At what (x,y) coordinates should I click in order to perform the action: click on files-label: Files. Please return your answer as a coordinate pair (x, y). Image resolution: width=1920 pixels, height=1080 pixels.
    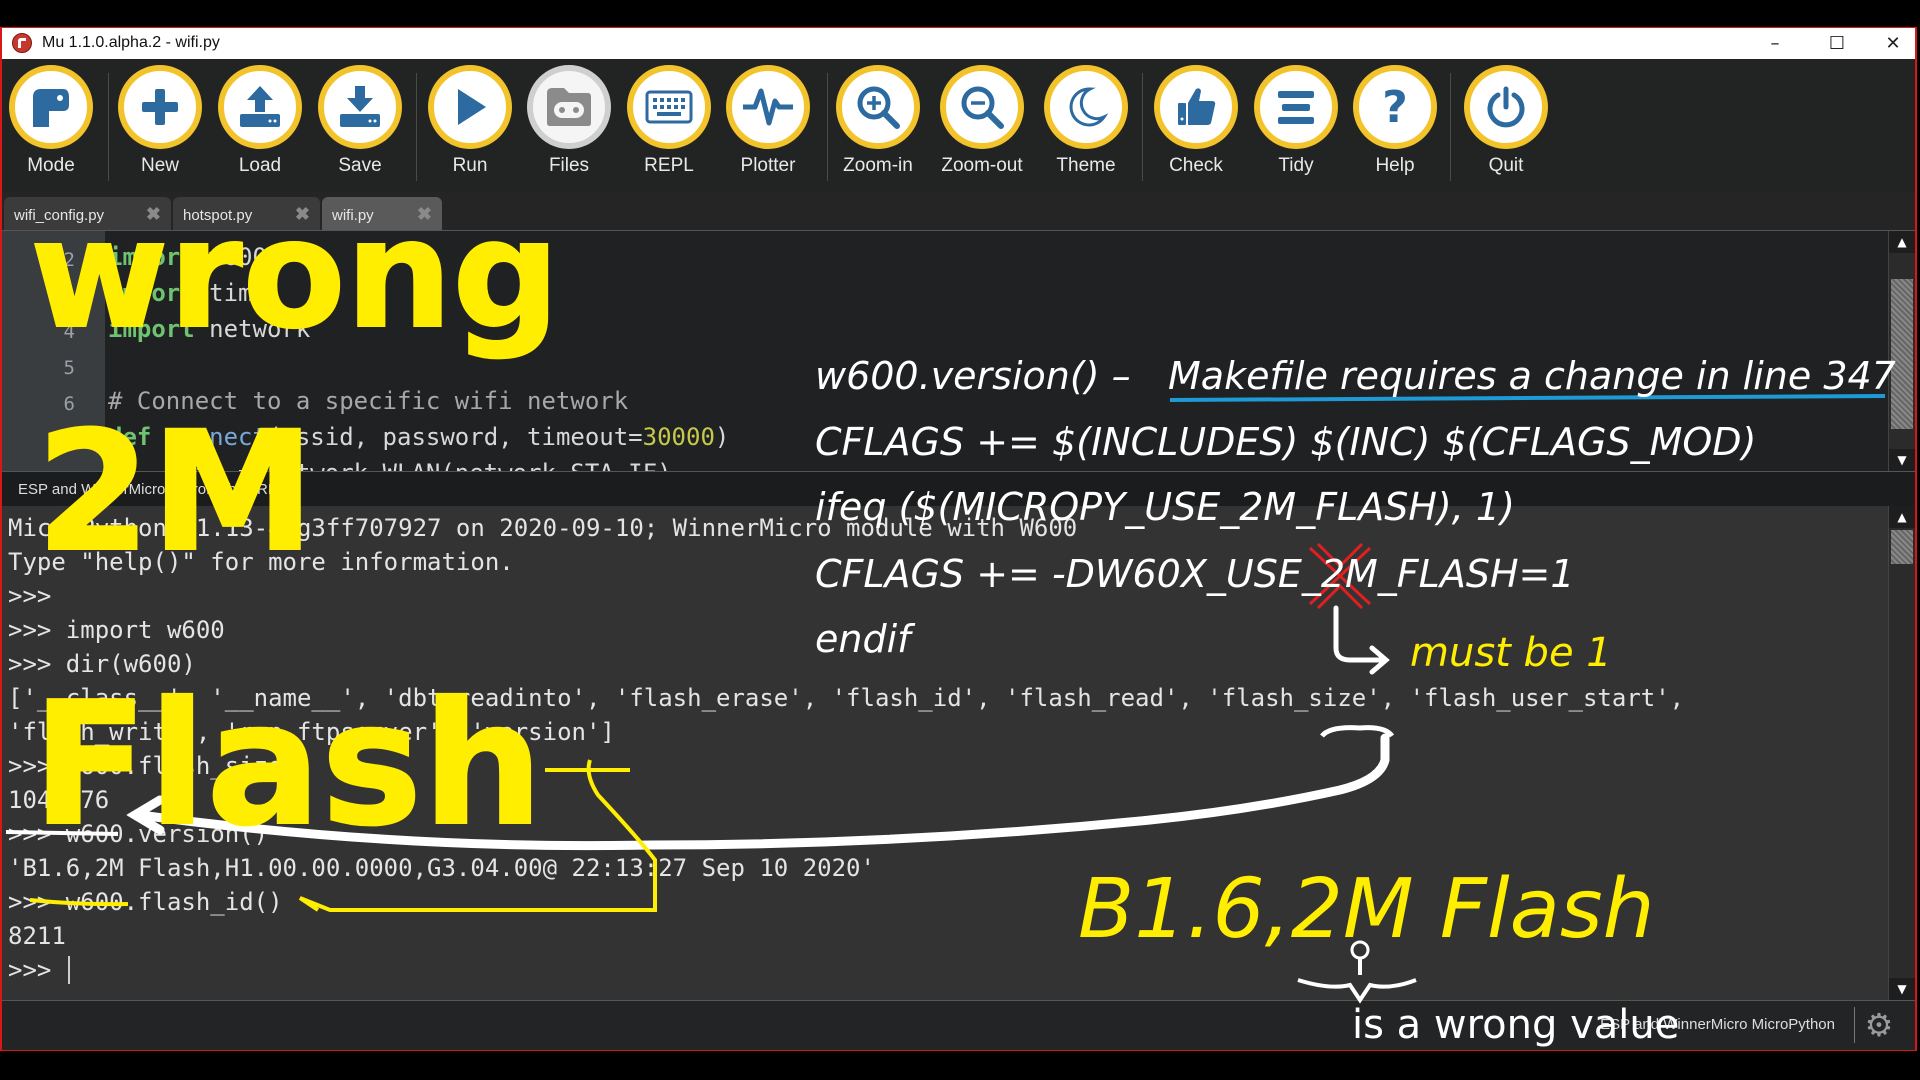
    Looking at the image, I should click on (569, 165).